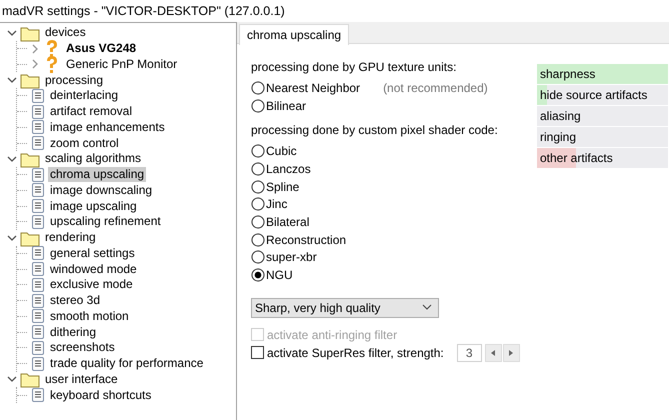 This screenshot has width=669, height=420. I want to click on increase-button, so click(511, 353).